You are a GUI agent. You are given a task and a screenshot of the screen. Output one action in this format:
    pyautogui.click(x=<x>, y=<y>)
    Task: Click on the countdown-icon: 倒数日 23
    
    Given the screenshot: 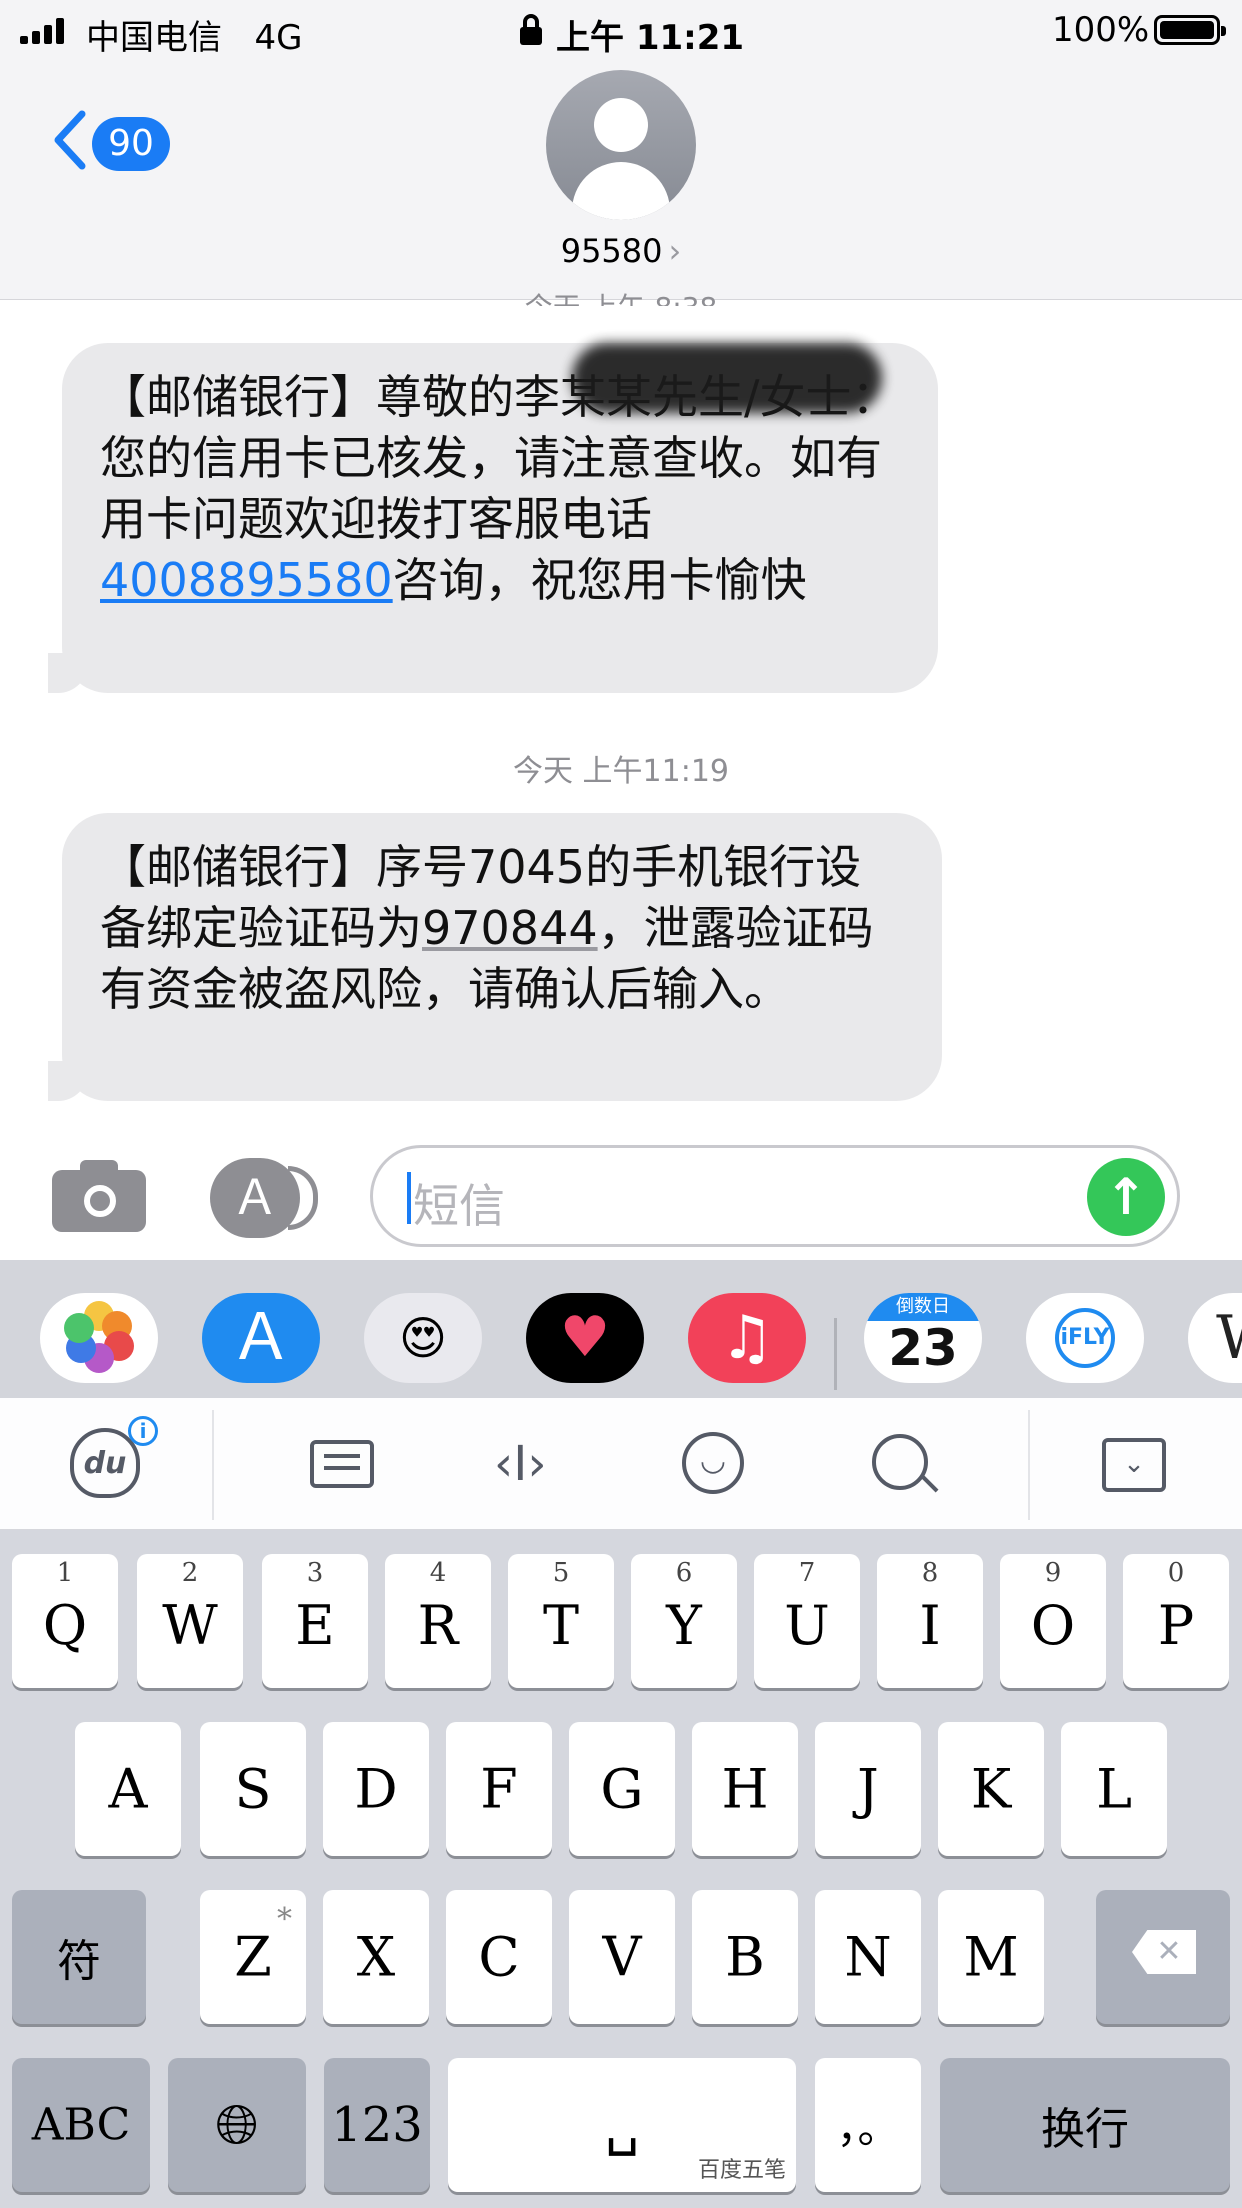 What is the action you would take?
    pyautogui.click(x=923, y=1338)
    